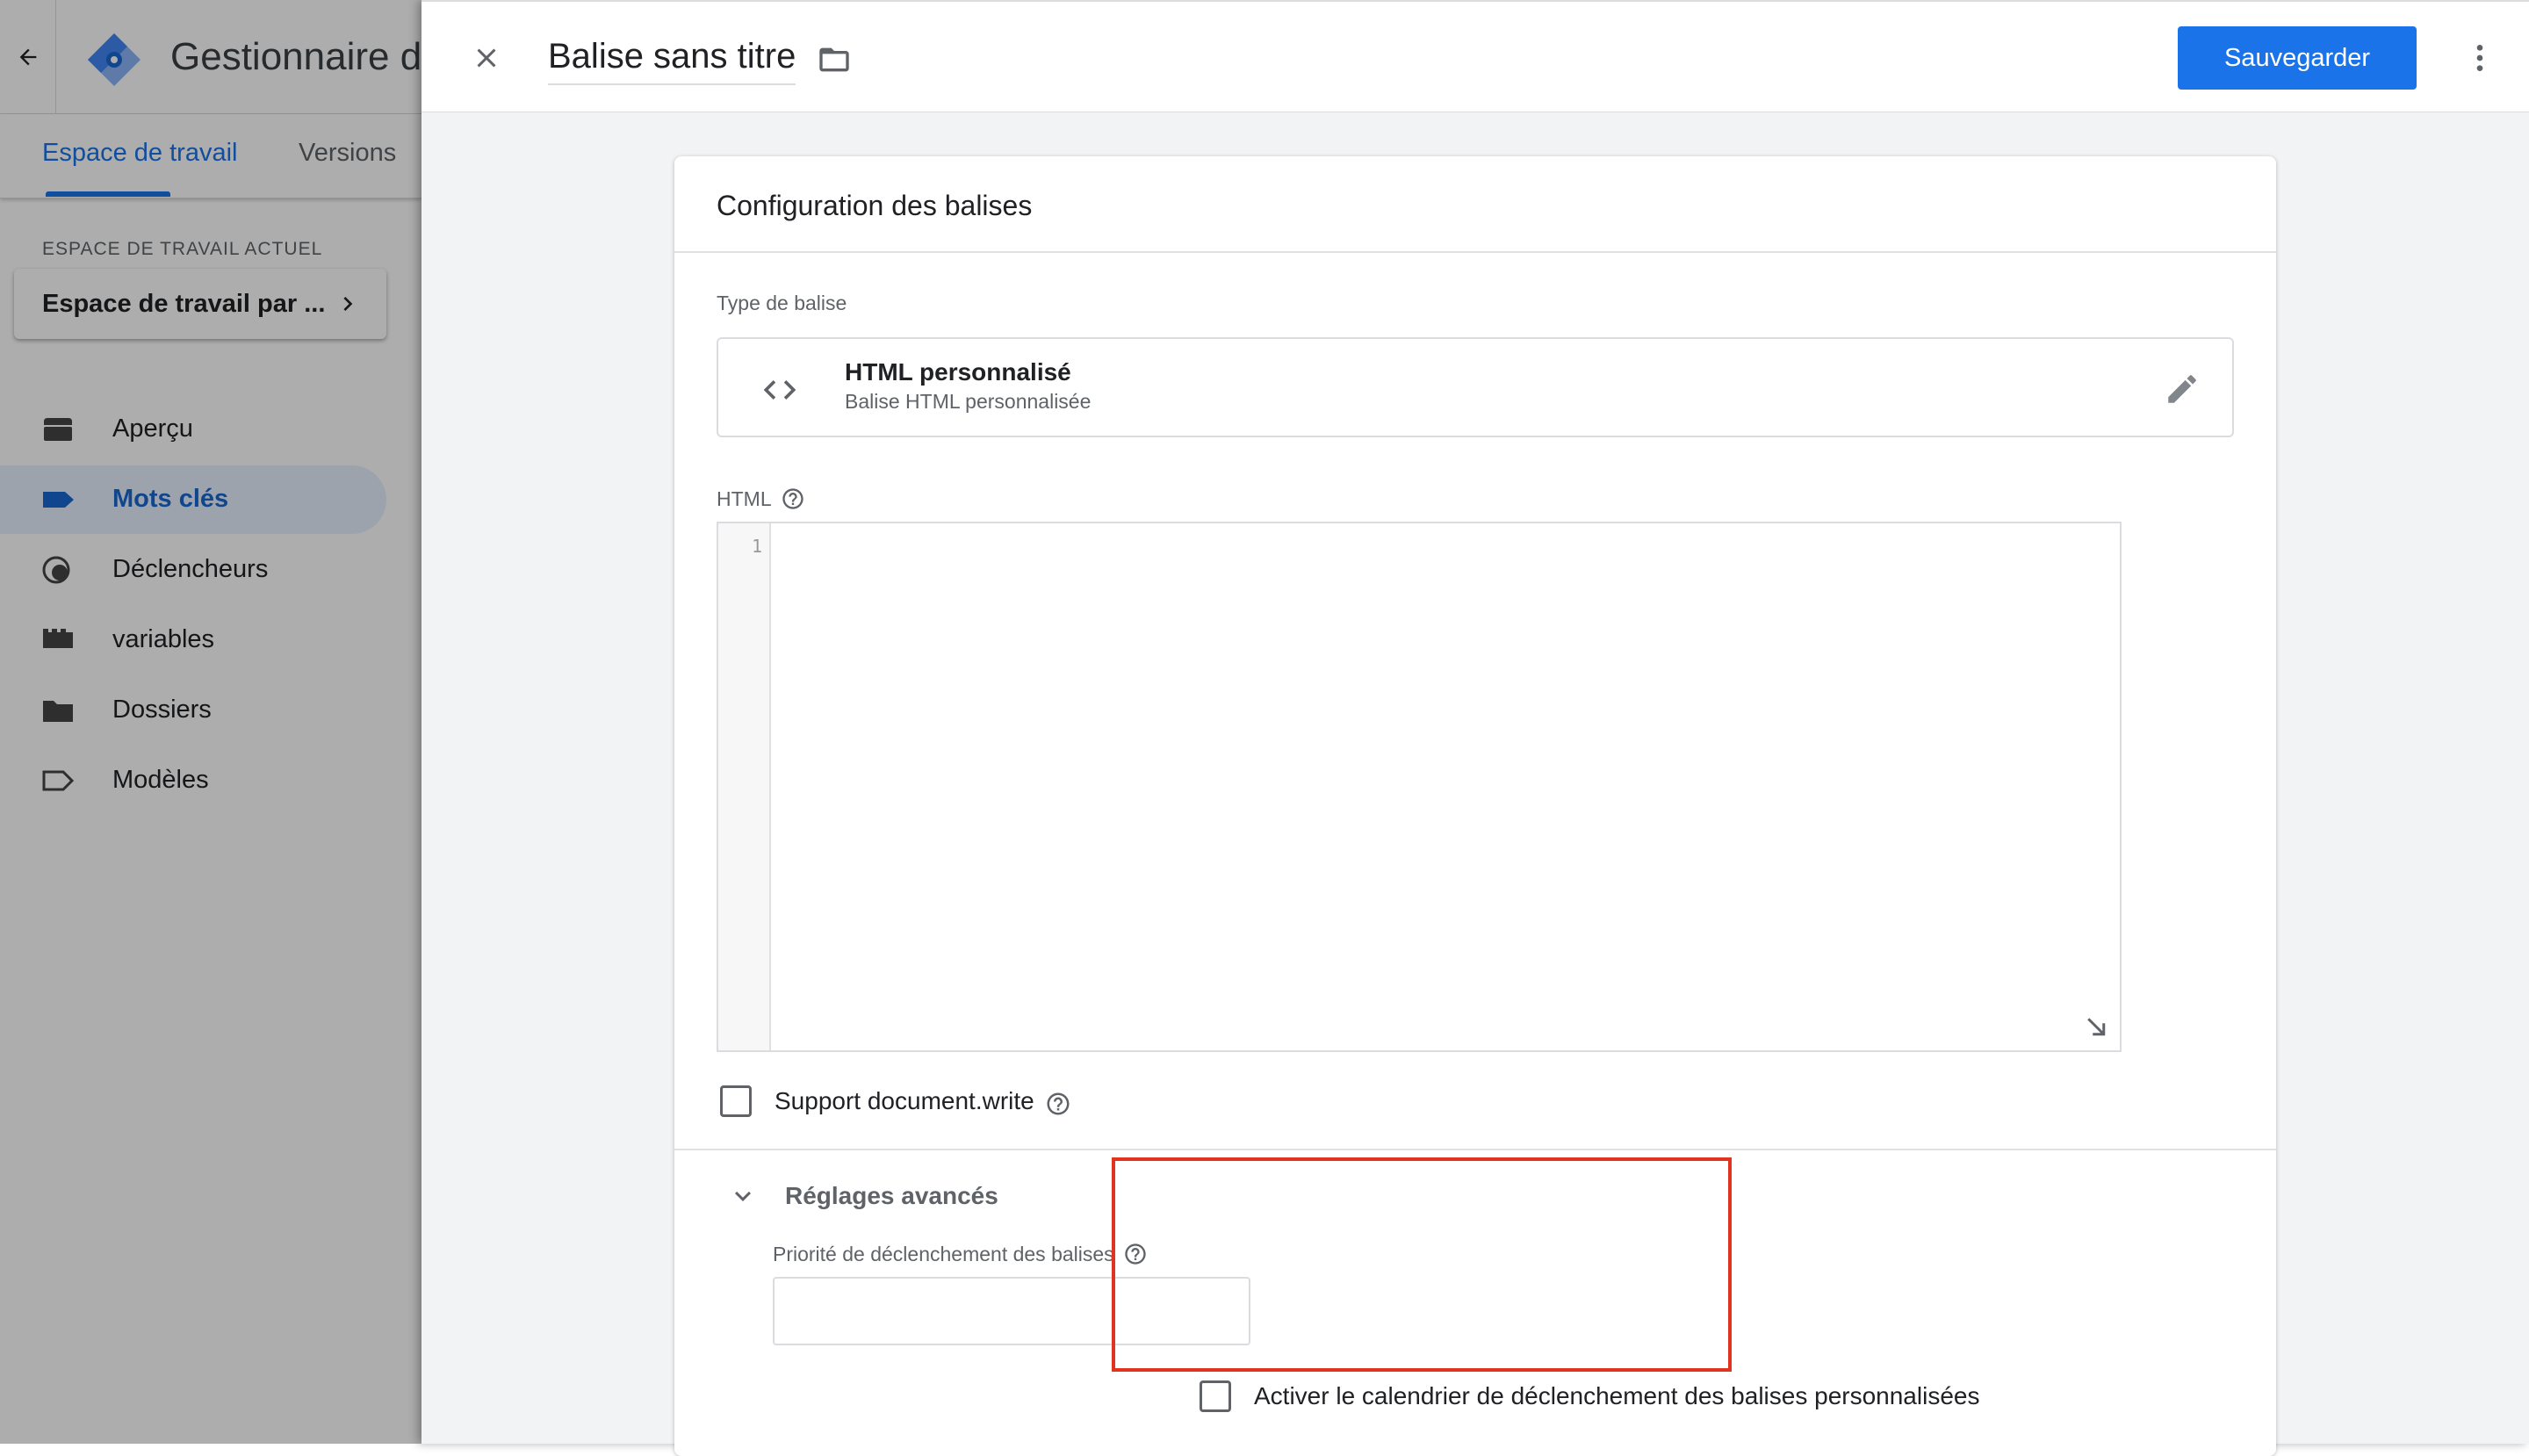 The height and width of the screenshot is (1456, 2529). I want to click on tag-type-name: HTML personnalisé, so click(958, 372).